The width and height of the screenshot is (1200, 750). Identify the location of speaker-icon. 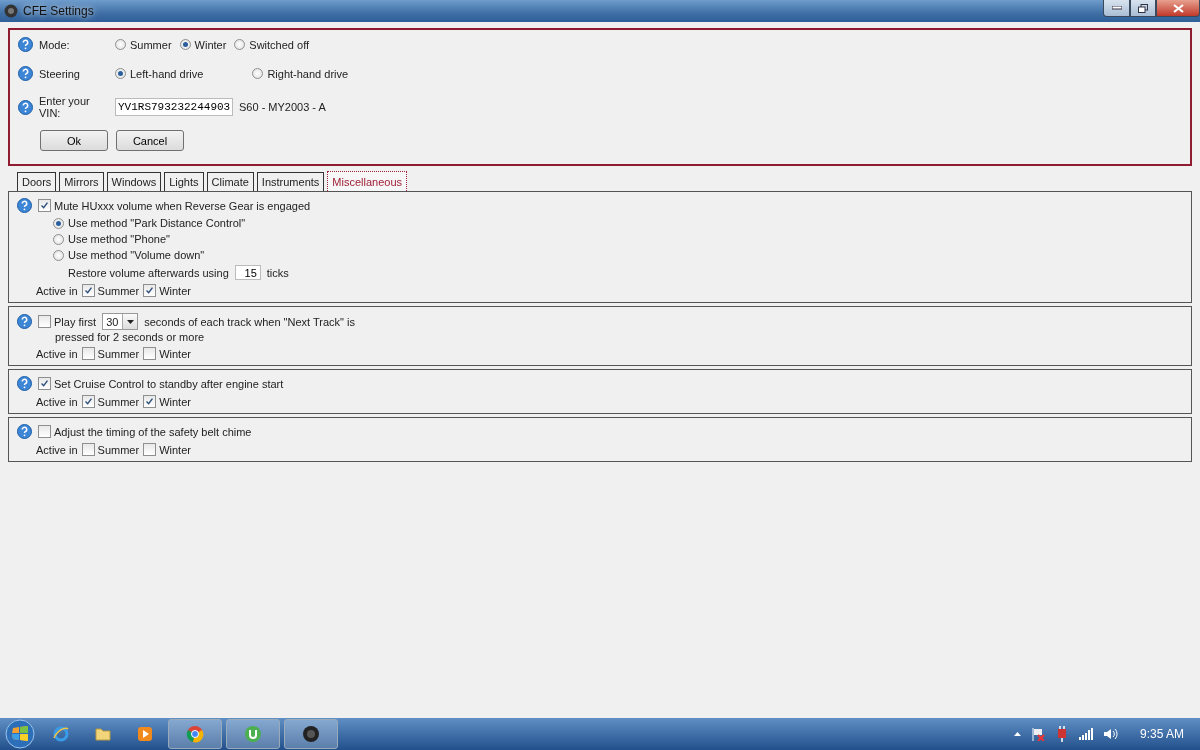
(1110, 734).